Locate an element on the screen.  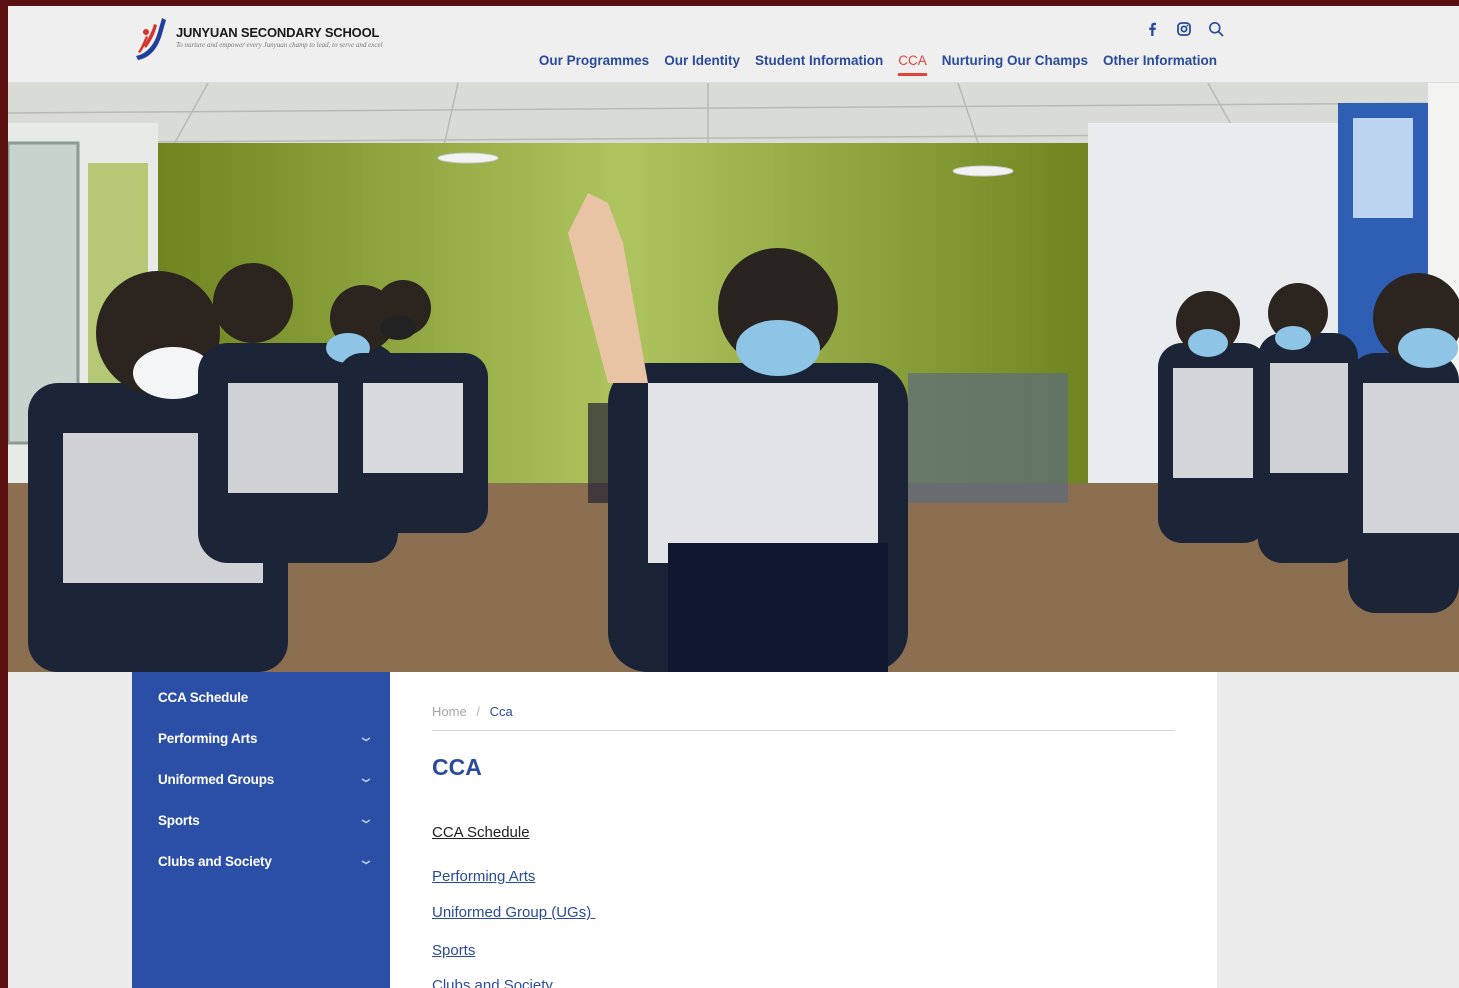
school-name: JUNYUAN SECONDARY SCHOOL is located at coordinates (278, 32).